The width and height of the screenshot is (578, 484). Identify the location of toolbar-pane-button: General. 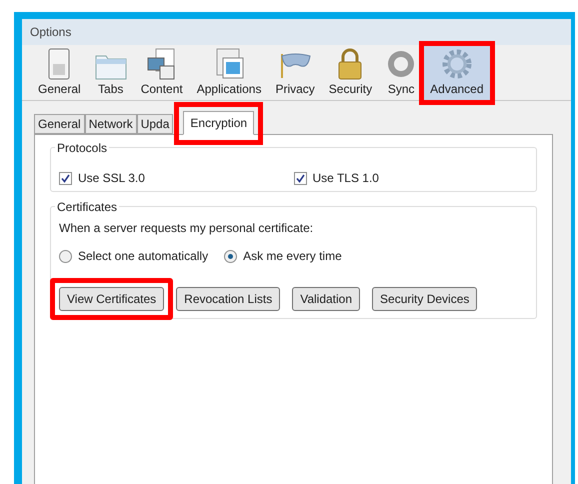
(59, 73).